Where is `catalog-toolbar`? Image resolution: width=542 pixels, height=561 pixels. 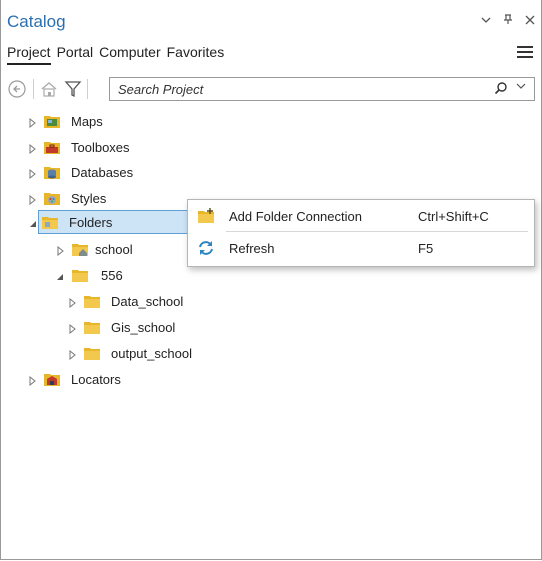
catalog-toolbar is located at coordinates (271, 89).